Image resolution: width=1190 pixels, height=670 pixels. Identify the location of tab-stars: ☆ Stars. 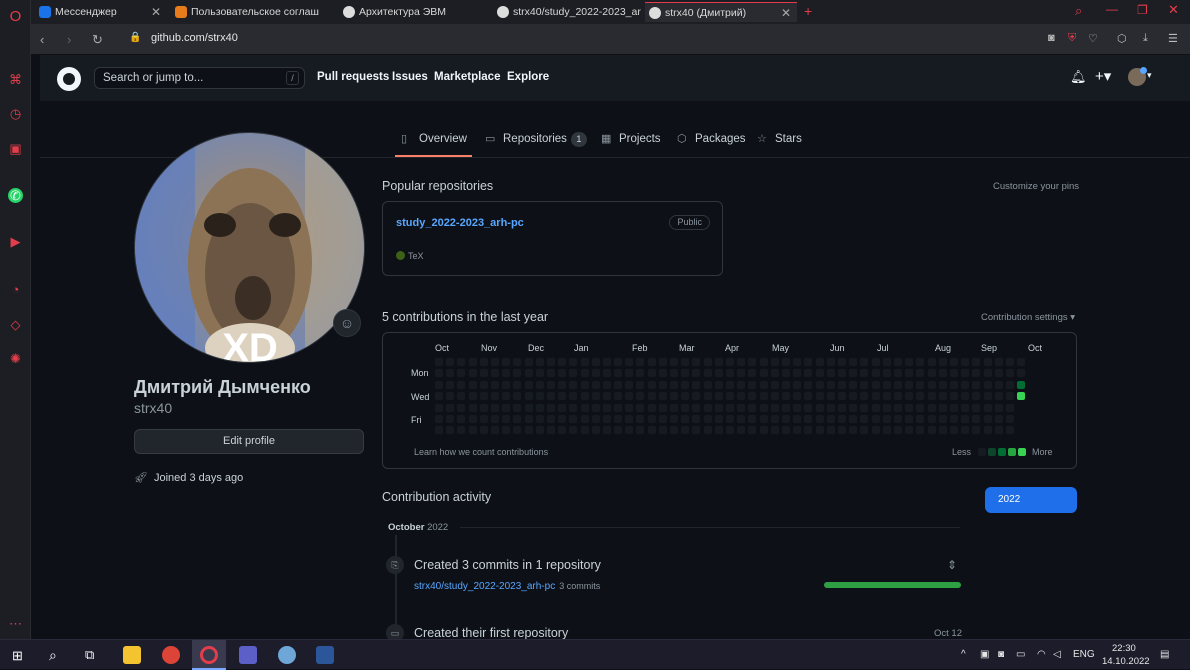
(779, 138).